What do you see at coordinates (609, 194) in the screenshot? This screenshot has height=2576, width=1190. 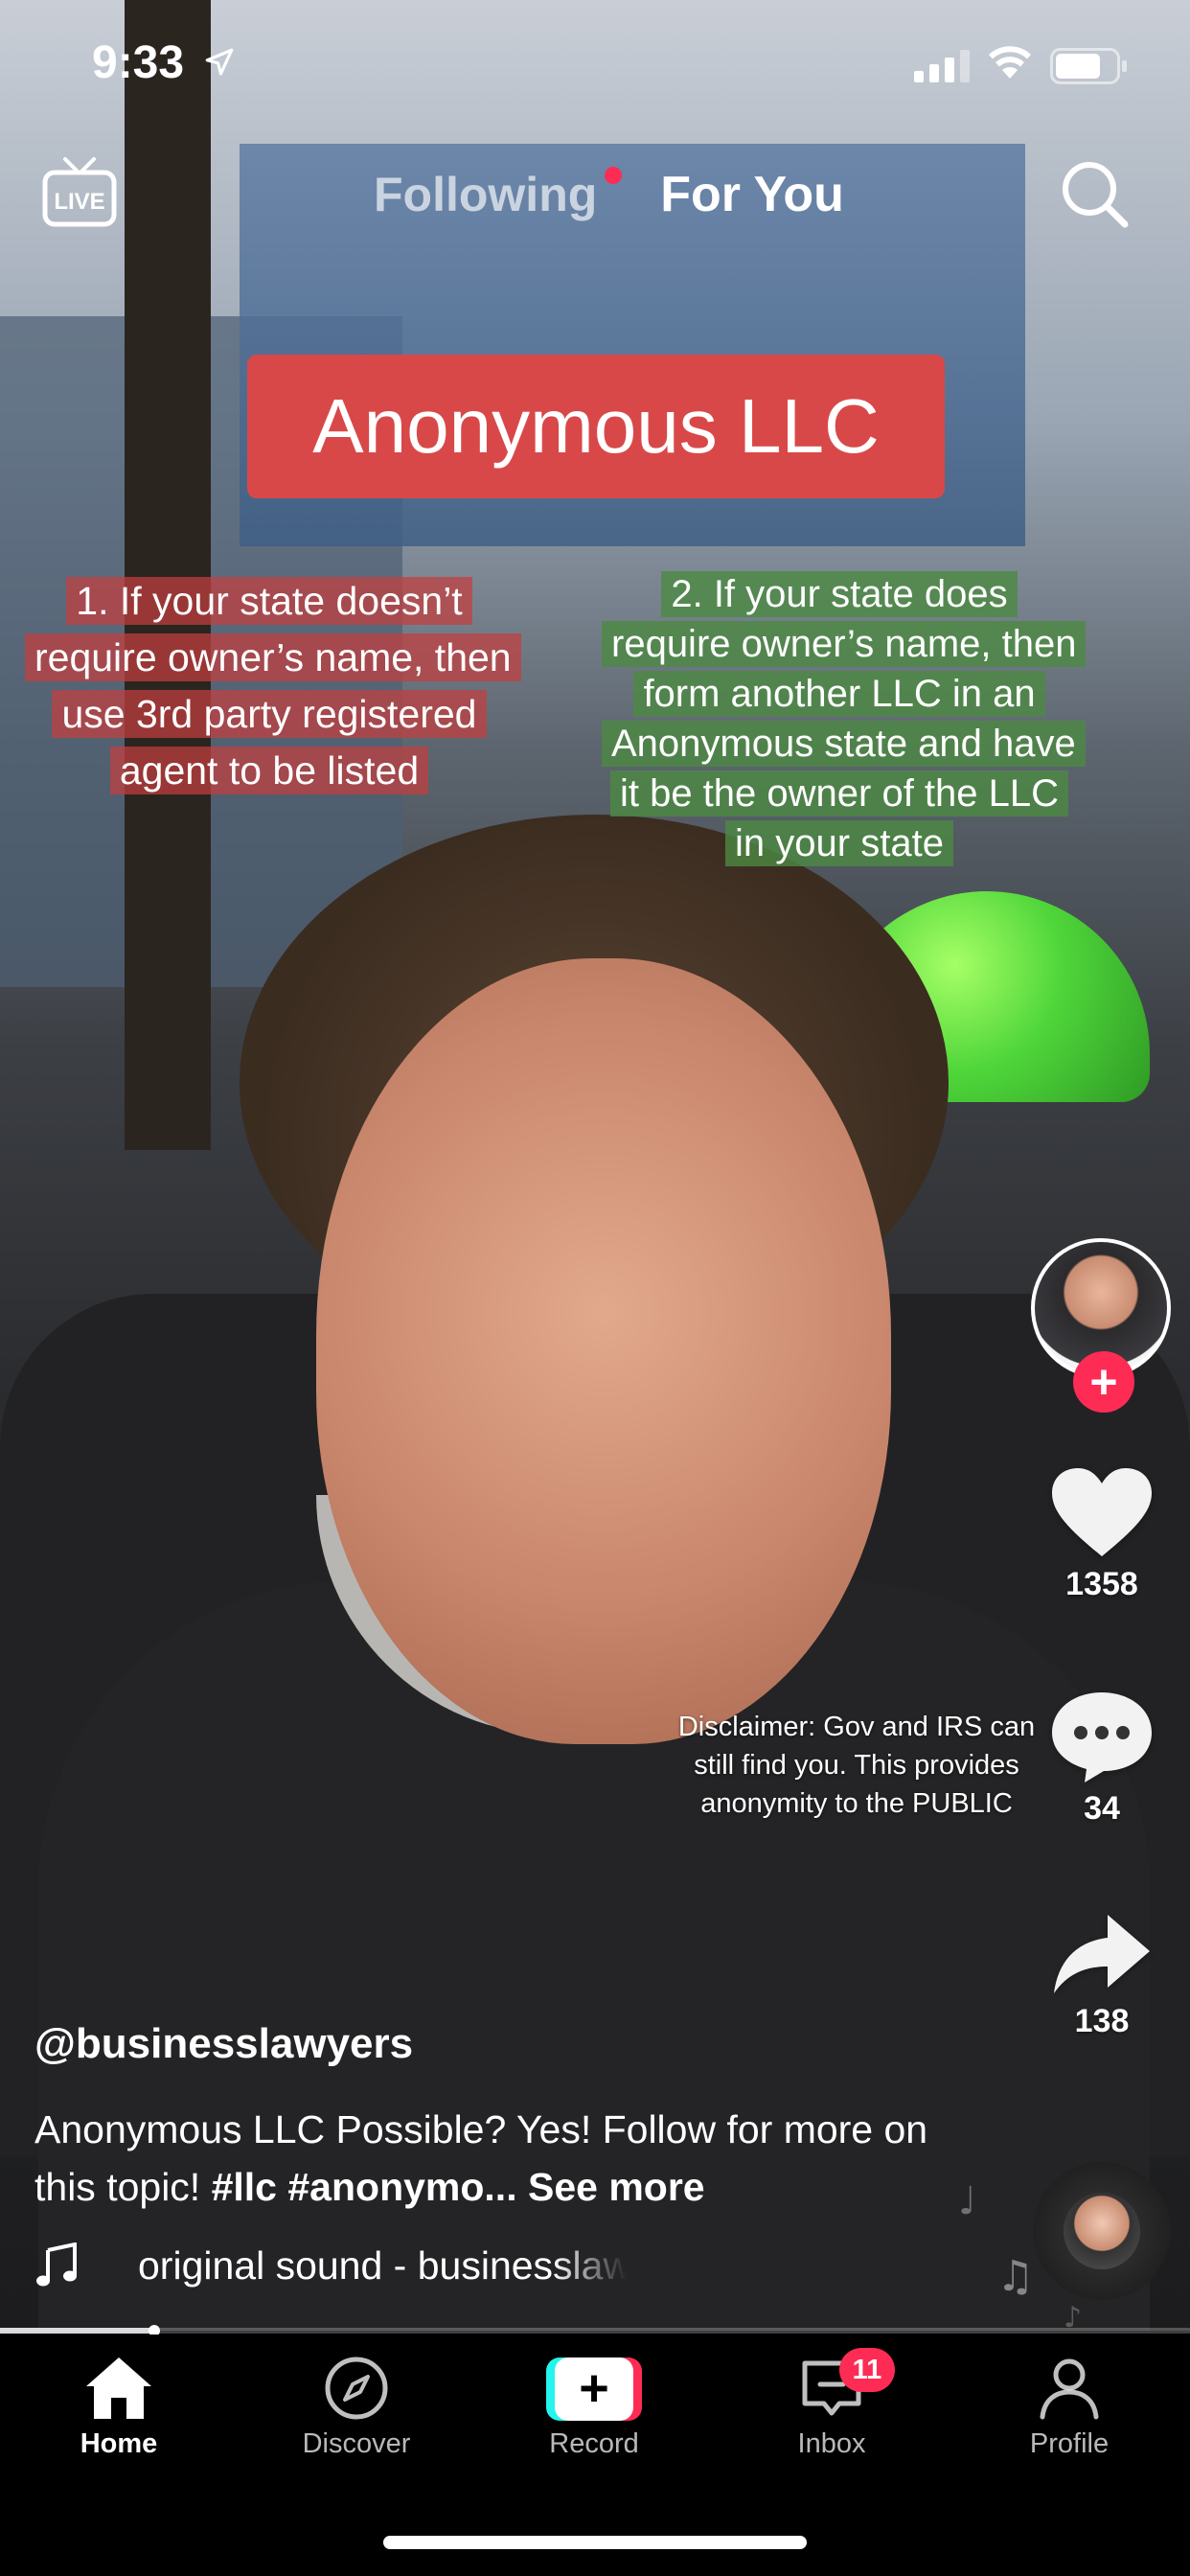 I see `feed-tabs: Following For You` at bounding box center [609, 194].